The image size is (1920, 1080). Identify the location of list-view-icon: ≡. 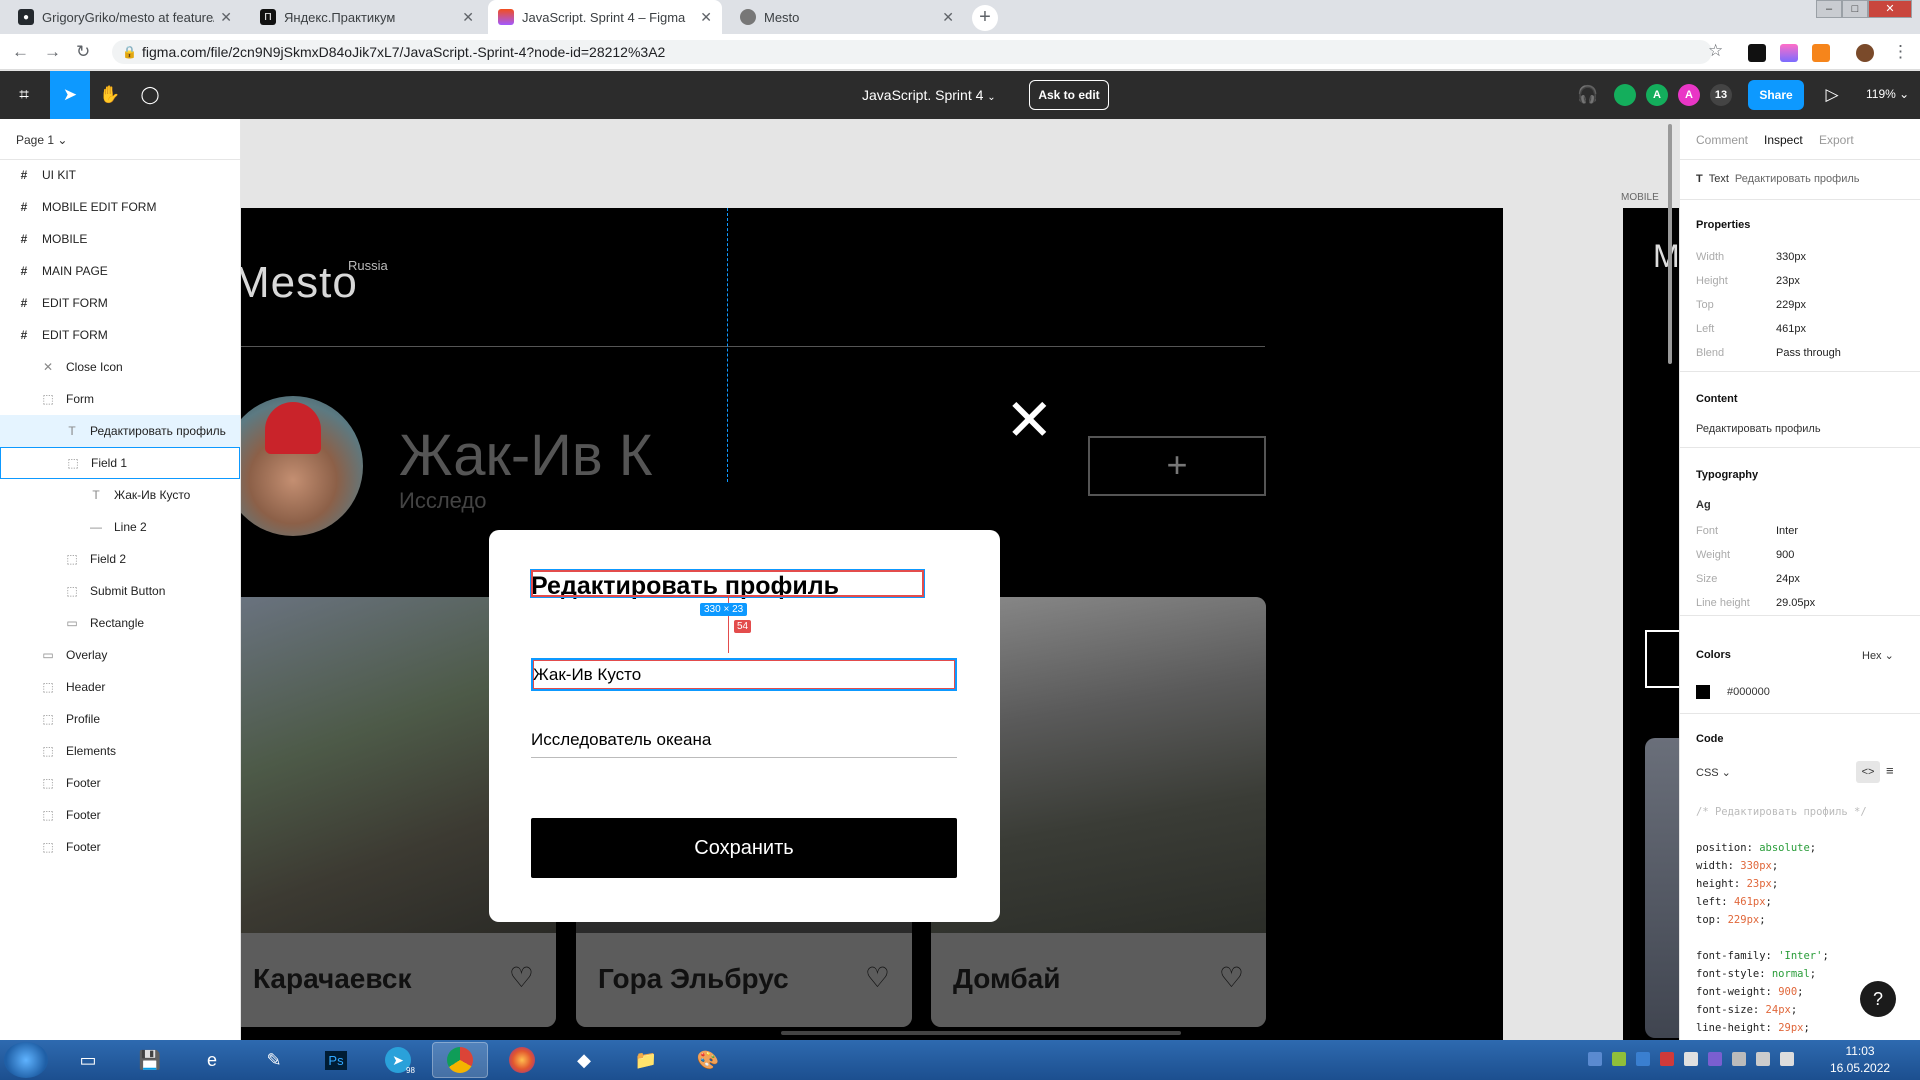
(1890, 770).